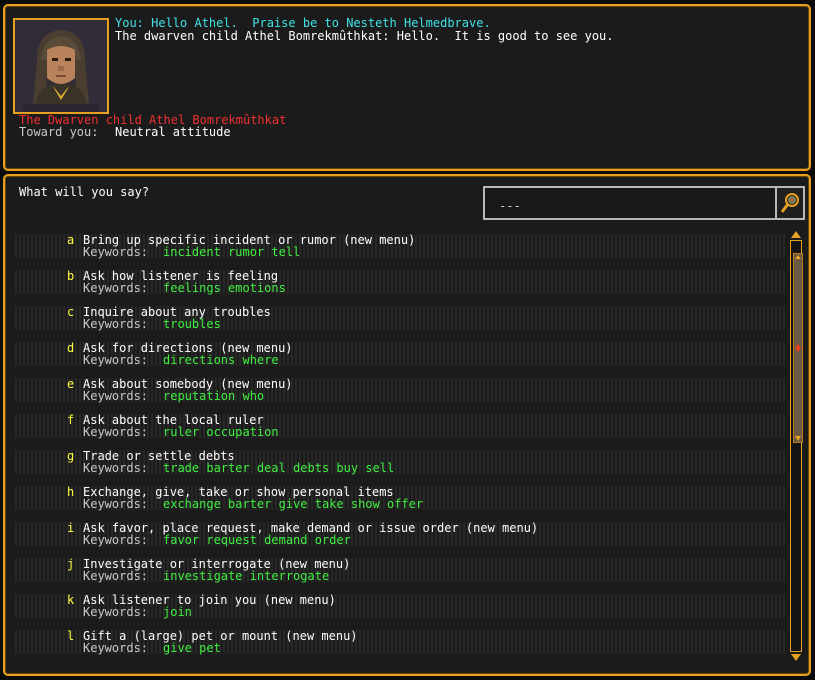  Describe the element at coordinates (70, 600) in the screenshot. I see `option-hotkey: k` at that location.